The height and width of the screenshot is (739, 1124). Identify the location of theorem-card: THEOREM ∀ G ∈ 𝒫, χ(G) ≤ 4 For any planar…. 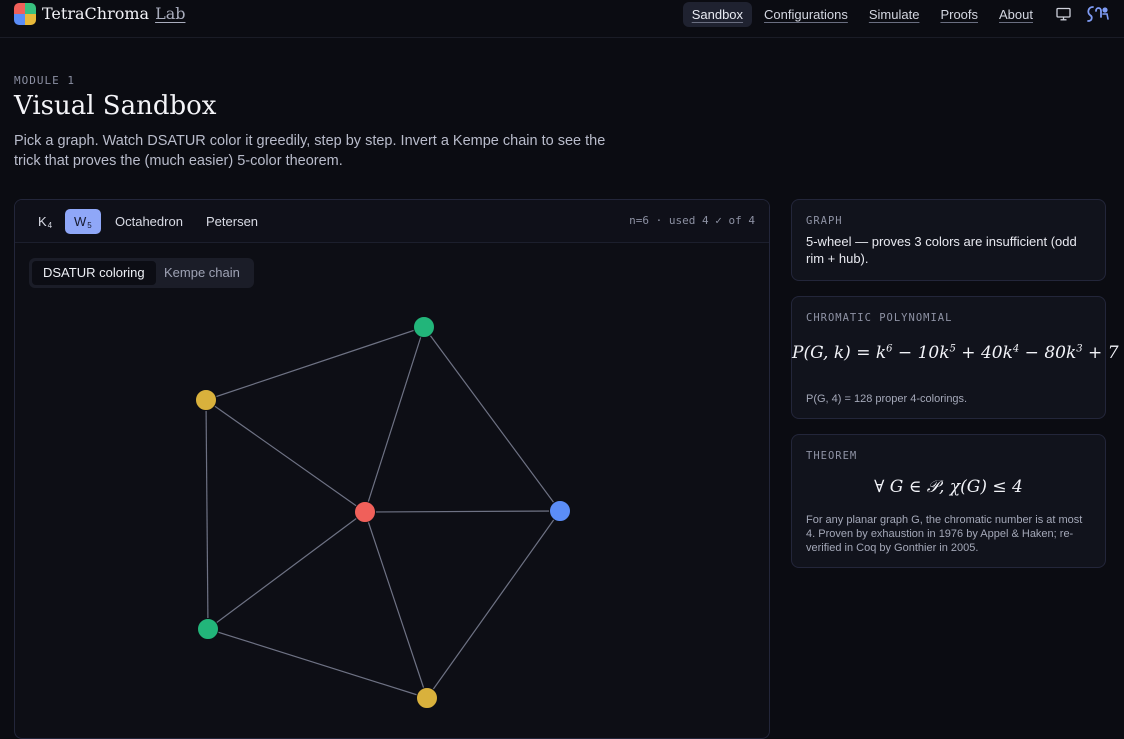
(948, 501).